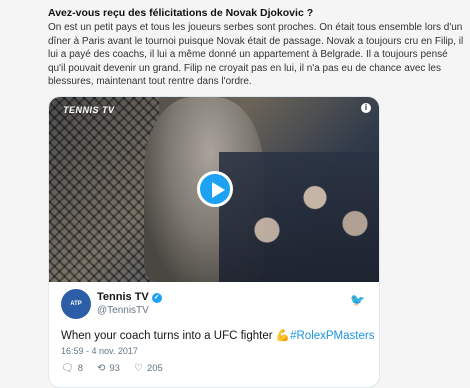 Image resolution: width=470 pixels, height=388 pixels. I want to click on tweet-actions: 🗨 8 ⟲ 93 ♡ 205, so click(112, 368).